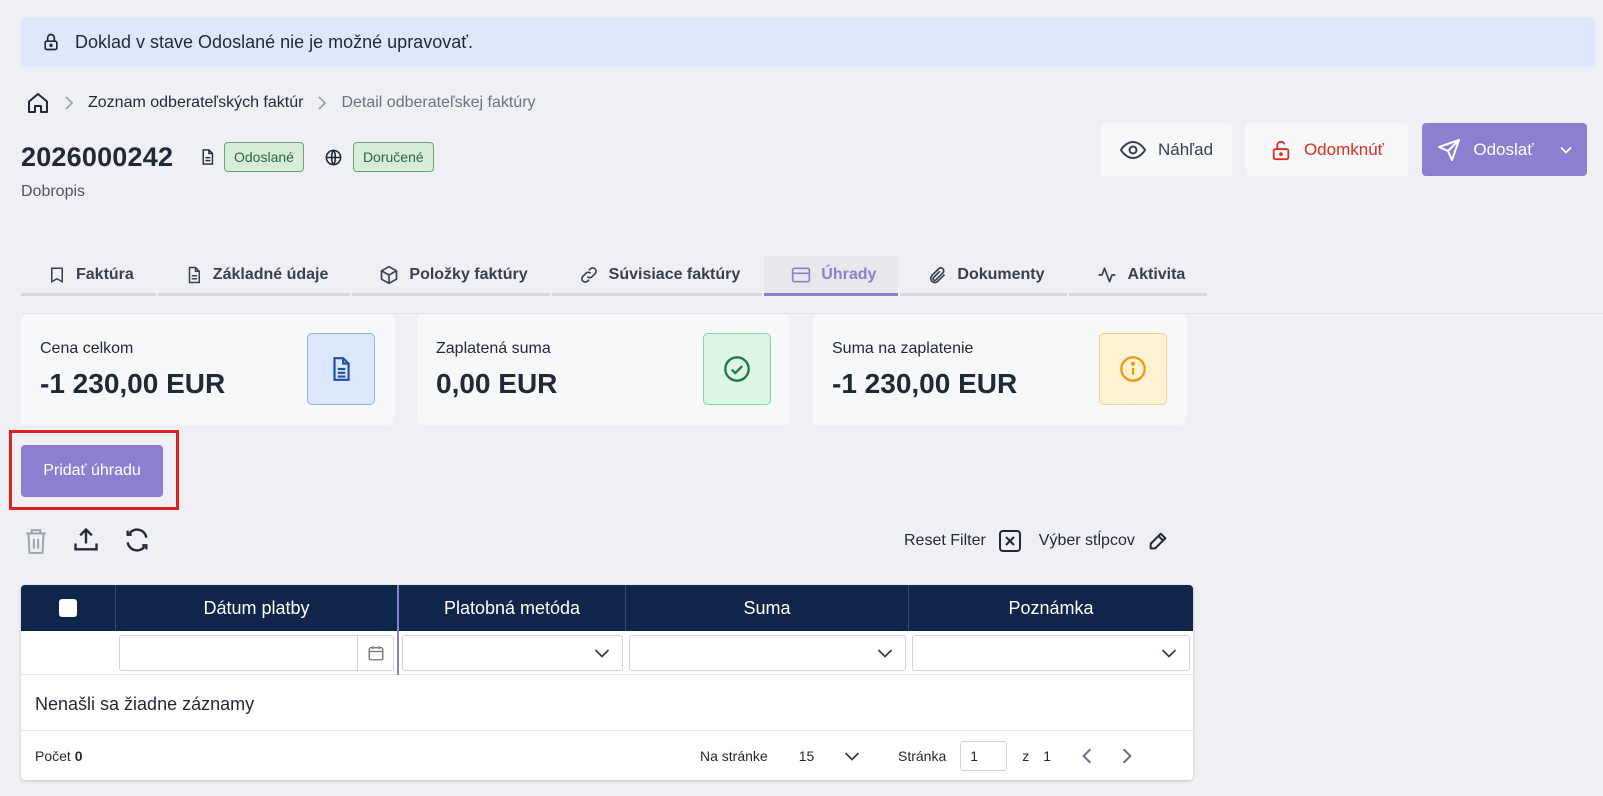 This screenshot has height=796, width=1603. Describe the element at coordinates (270, 274) in the screenshot. I see `tab-label: Základné údaje` at that location.